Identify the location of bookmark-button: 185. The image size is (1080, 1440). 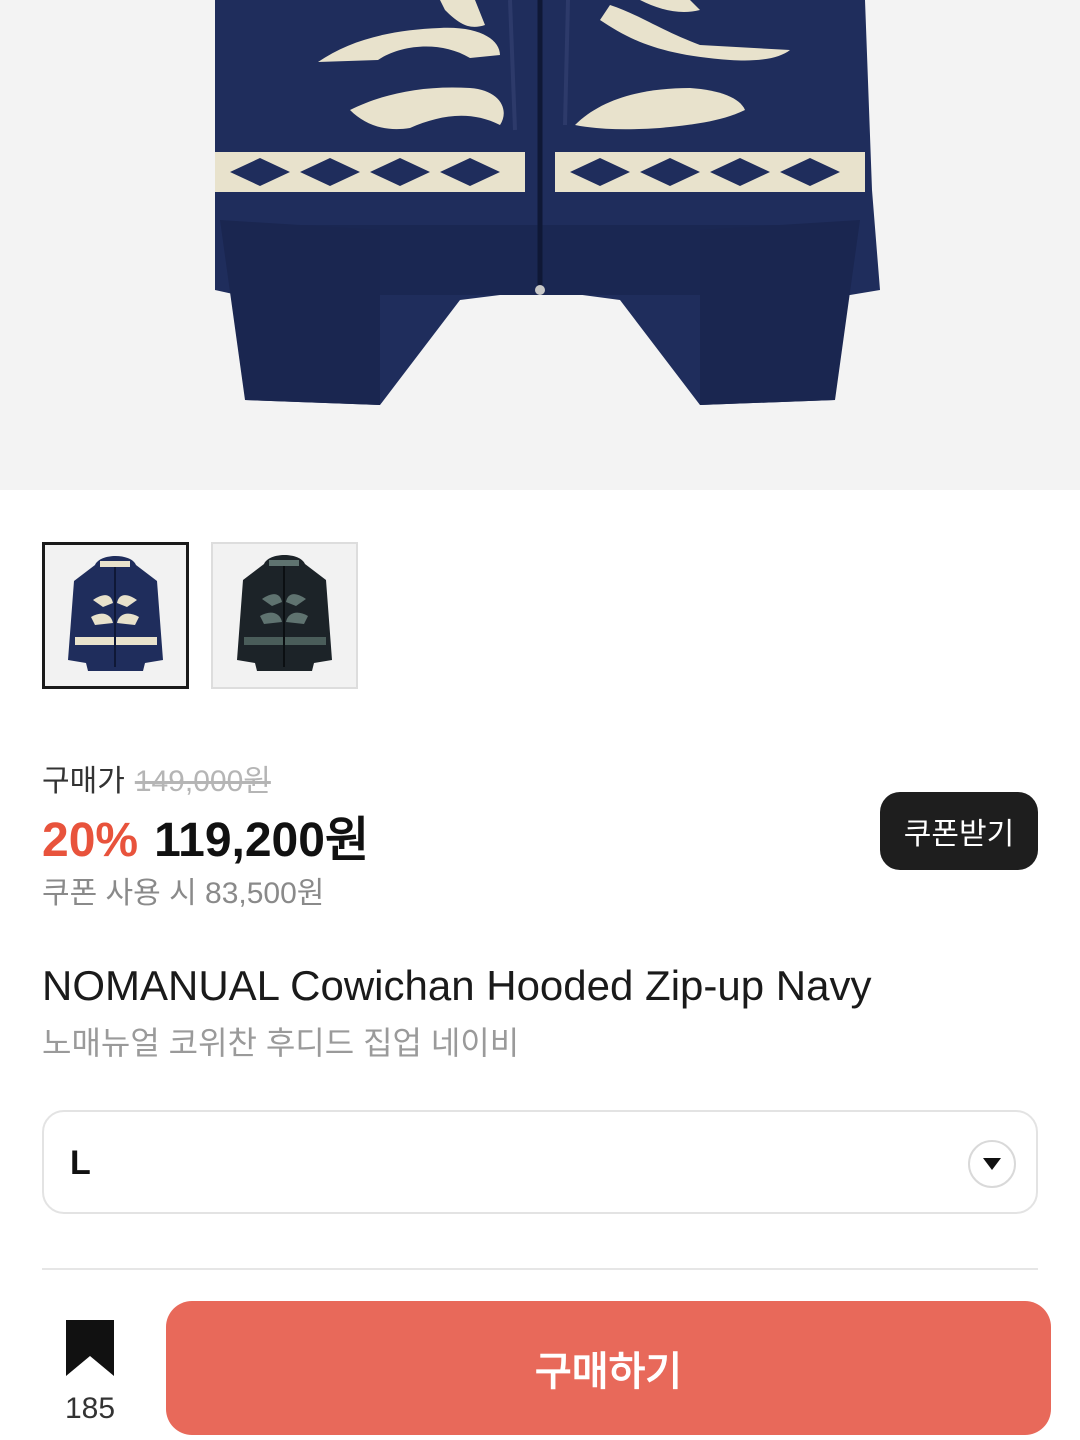
(90, 1371).